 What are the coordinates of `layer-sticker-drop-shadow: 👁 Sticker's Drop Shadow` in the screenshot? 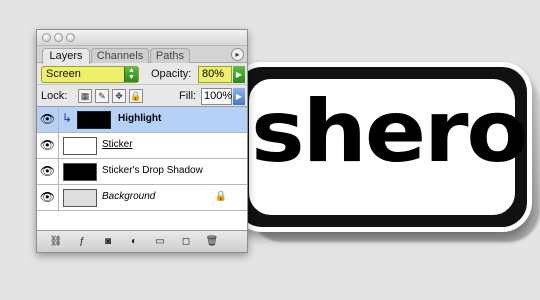 It's located at (142, 172).